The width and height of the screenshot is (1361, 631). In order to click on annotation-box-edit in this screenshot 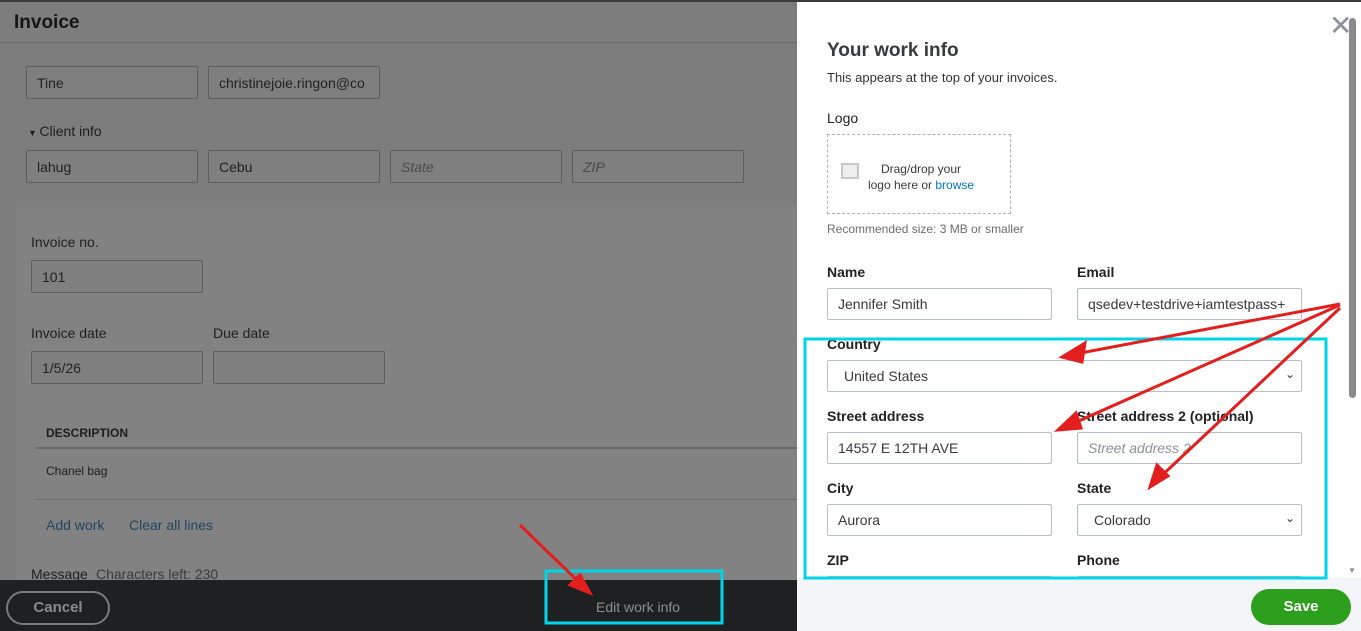, I will do `click(634, 597)`.